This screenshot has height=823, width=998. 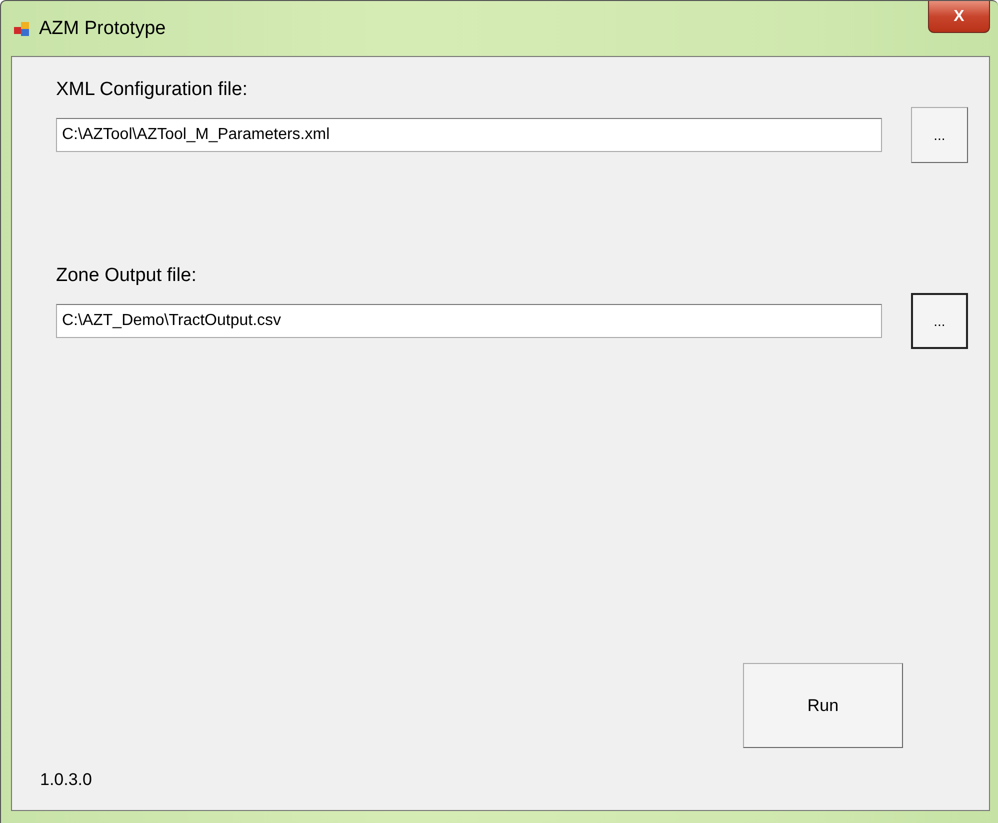 What do you see at coordinates (152, 90) in the screenshot?
I see `field-label: XML Configuration file:` at bounding box center [152, 90].